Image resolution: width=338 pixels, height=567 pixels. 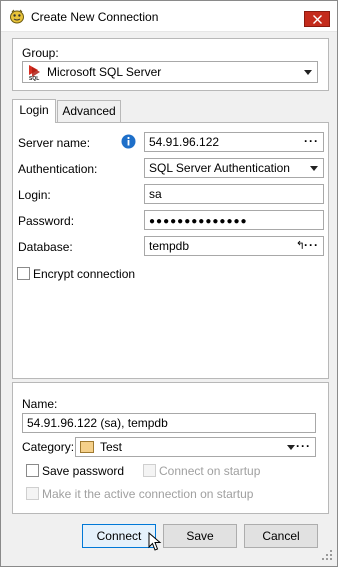 I want to click on tab-login: Login, so click(x=34, y=111).